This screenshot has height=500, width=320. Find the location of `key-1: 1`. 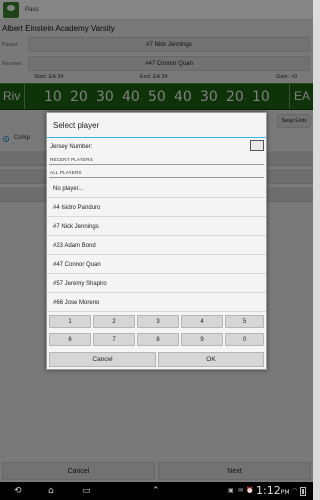

key-1: 1 is located at coordinates (70, 321).